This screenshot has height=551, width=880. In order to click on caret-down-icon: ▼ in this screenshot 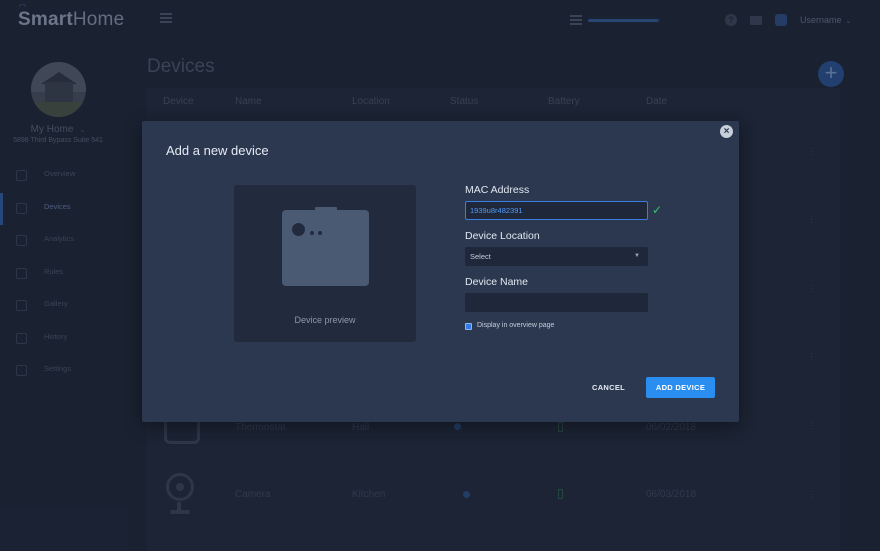, I will do `click(637, 256)`.